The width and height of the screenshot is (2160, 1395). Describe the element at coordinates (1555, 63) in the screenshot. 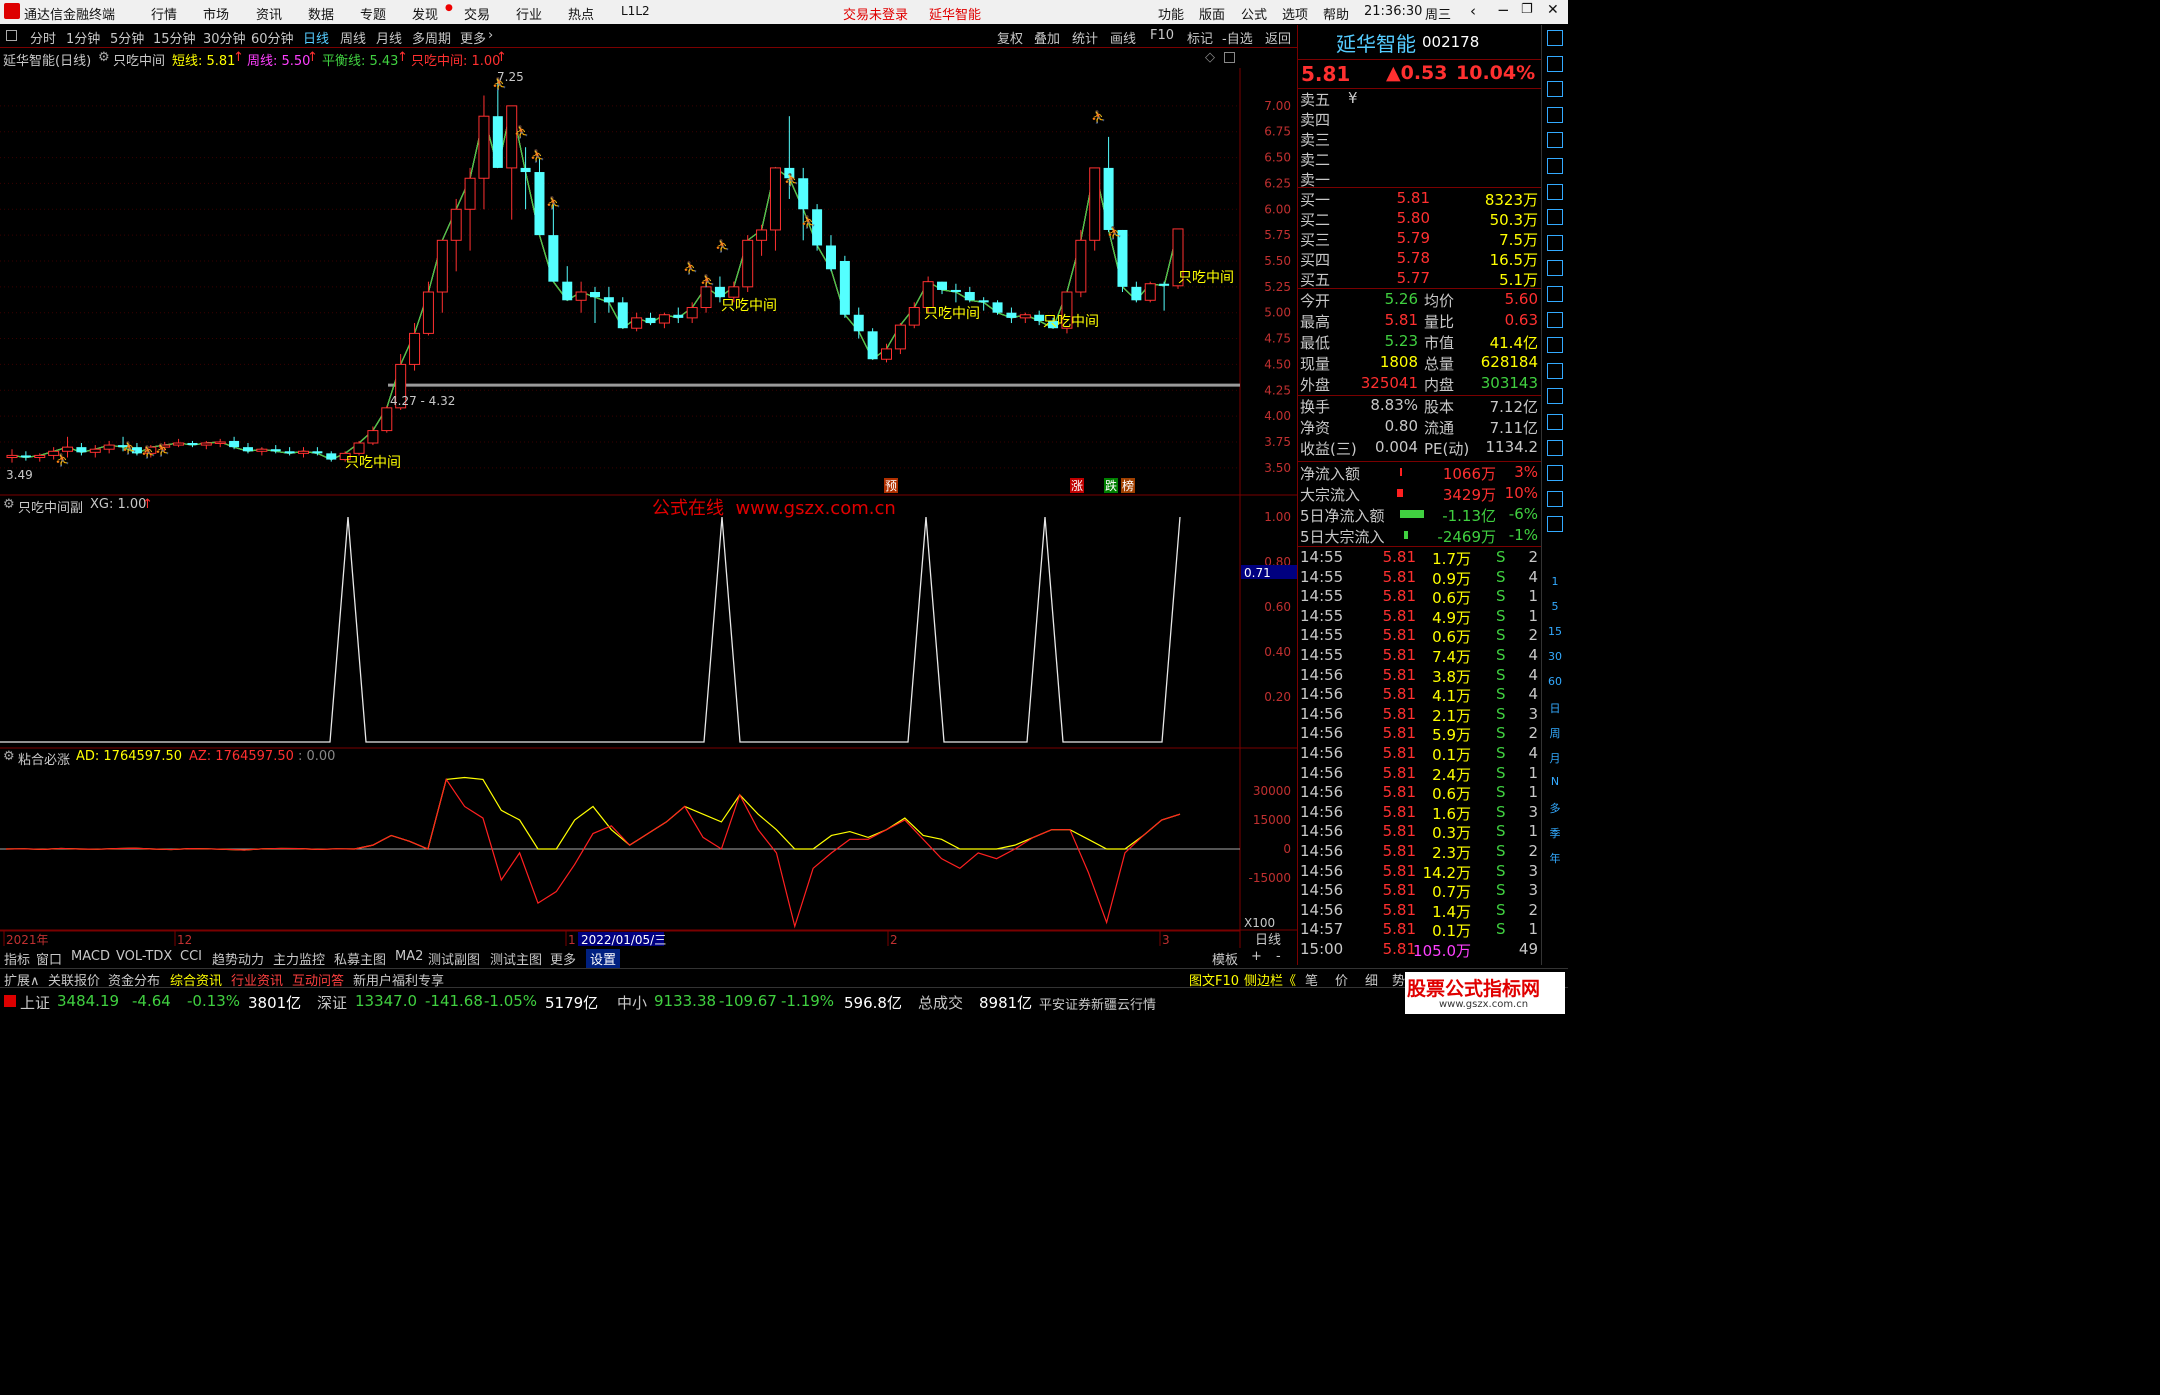

I see `up-icon` at that location.